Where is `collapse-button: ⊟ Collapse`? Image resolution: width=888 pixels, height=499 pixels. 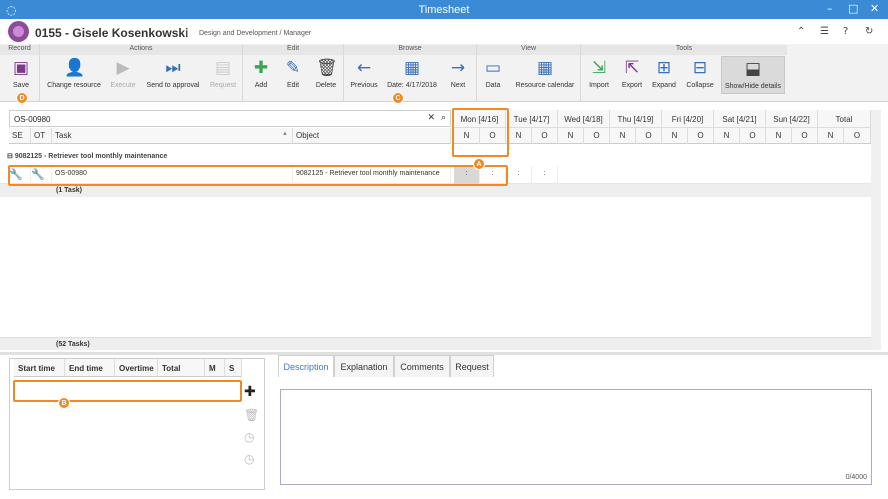
collapse-button: ⊟ Collapse is located at coordinates (700, 73).